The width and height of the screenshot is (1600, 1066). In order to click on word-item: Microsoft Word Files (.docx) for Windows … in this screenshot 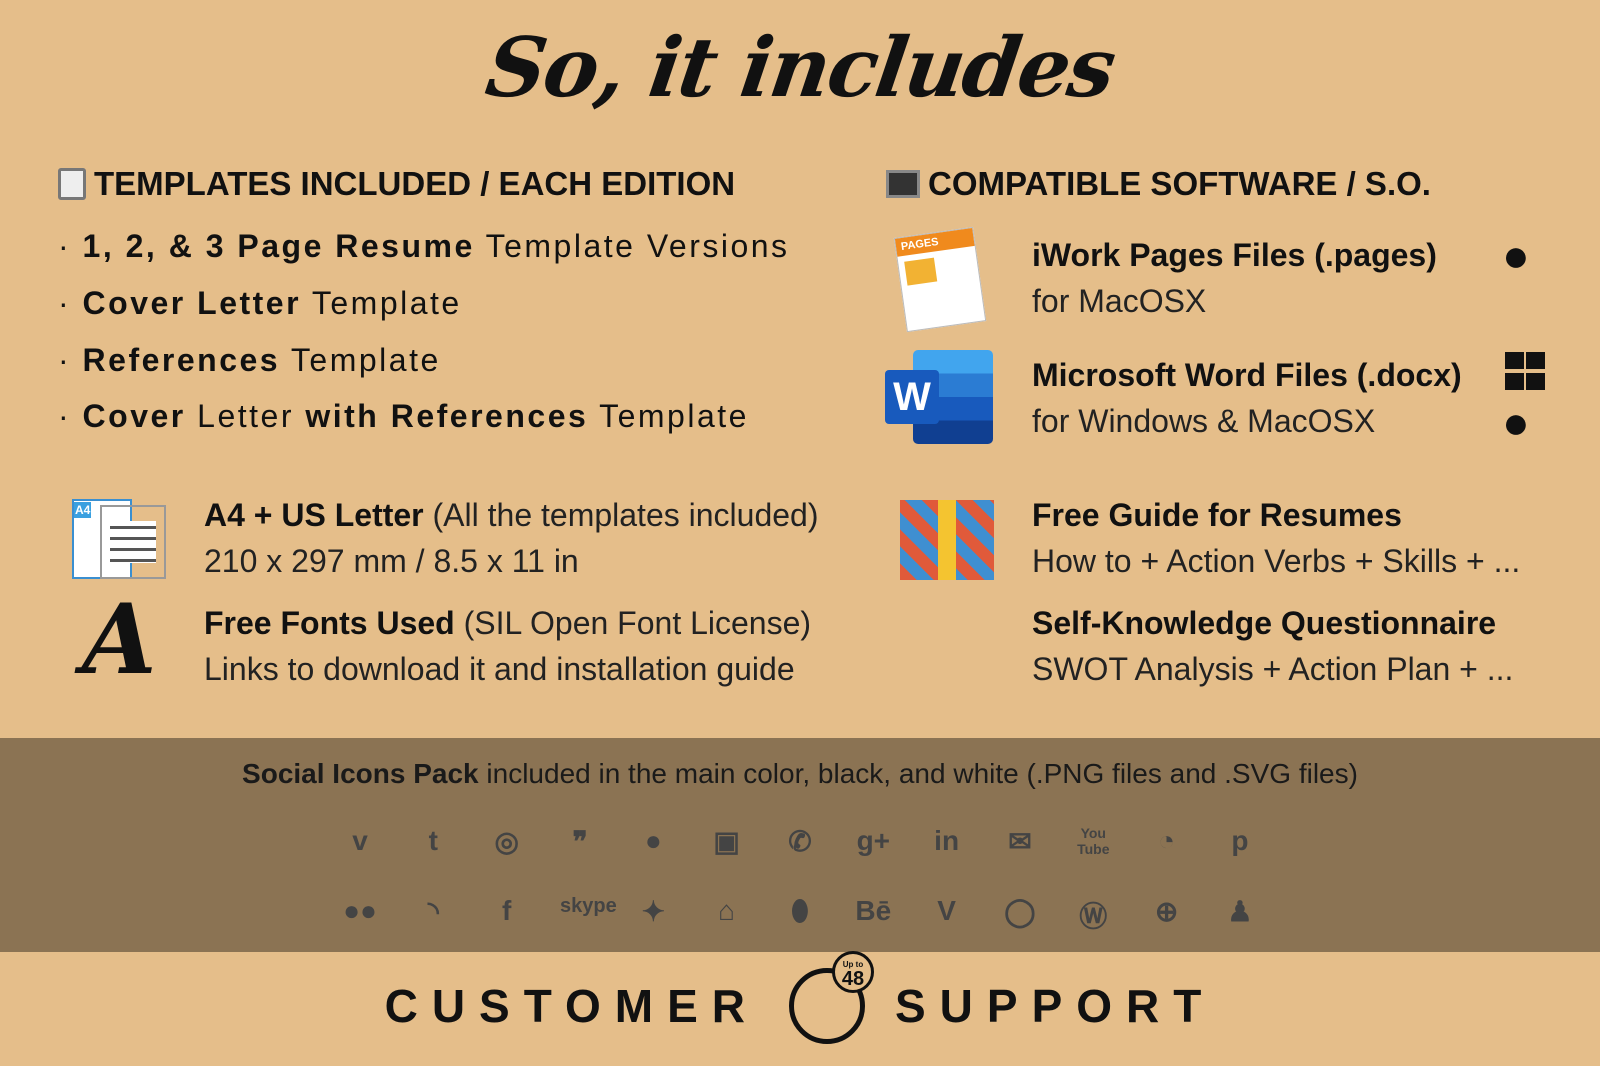, I will do `click(1247, 398)`.